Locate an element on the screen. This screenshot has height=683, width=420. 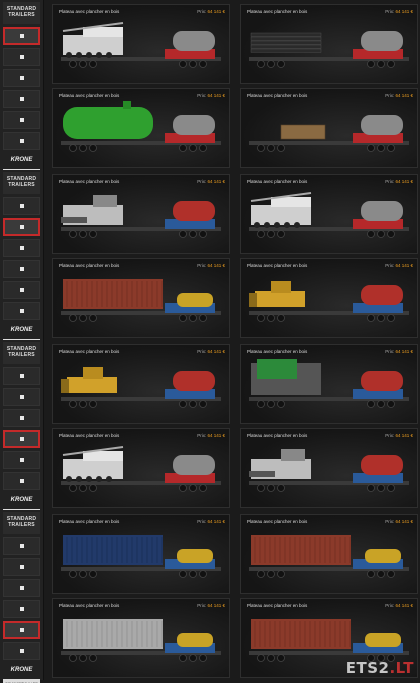
pipes-cargo-icon is located at coordinates (329, 49).